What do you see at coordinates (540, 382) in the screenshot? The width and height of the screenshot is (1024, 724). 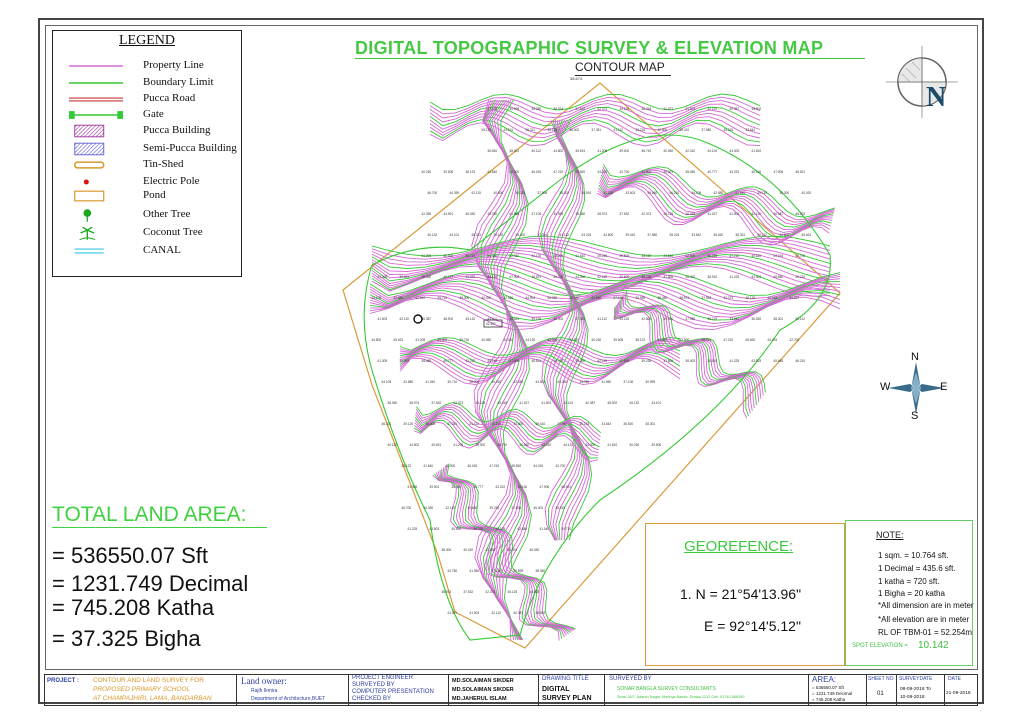 I see `spot-height-label: 44.901` at bounding box center [540, 382].